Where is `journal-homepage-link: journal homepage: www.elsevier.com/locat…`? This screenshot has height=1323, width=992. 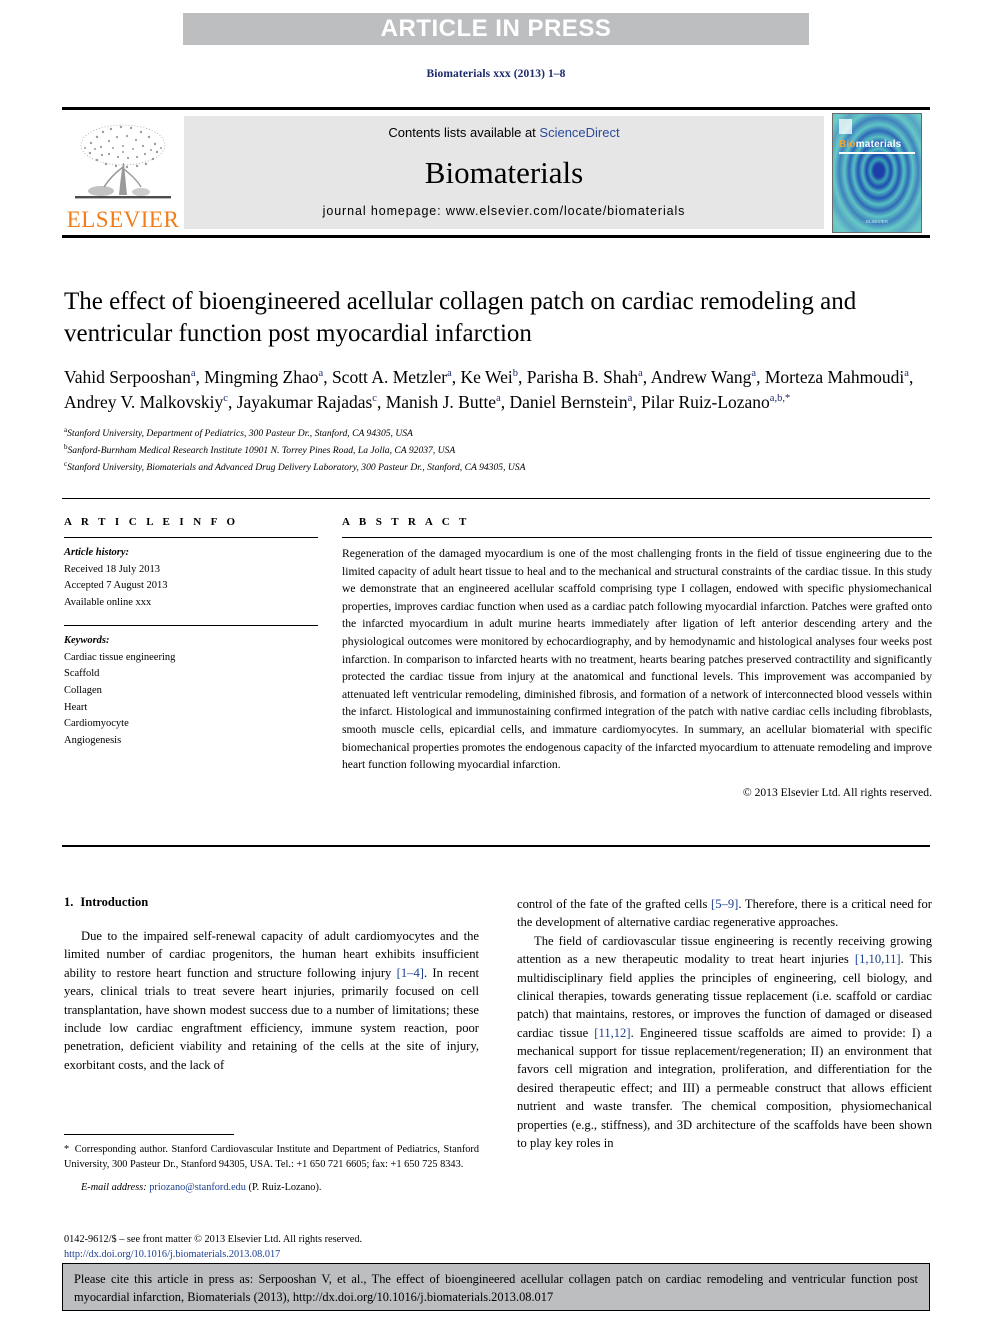
journal-homepage-link: journal homepage: www.elsevier.com/locat… is located at coordinates (504, 211).